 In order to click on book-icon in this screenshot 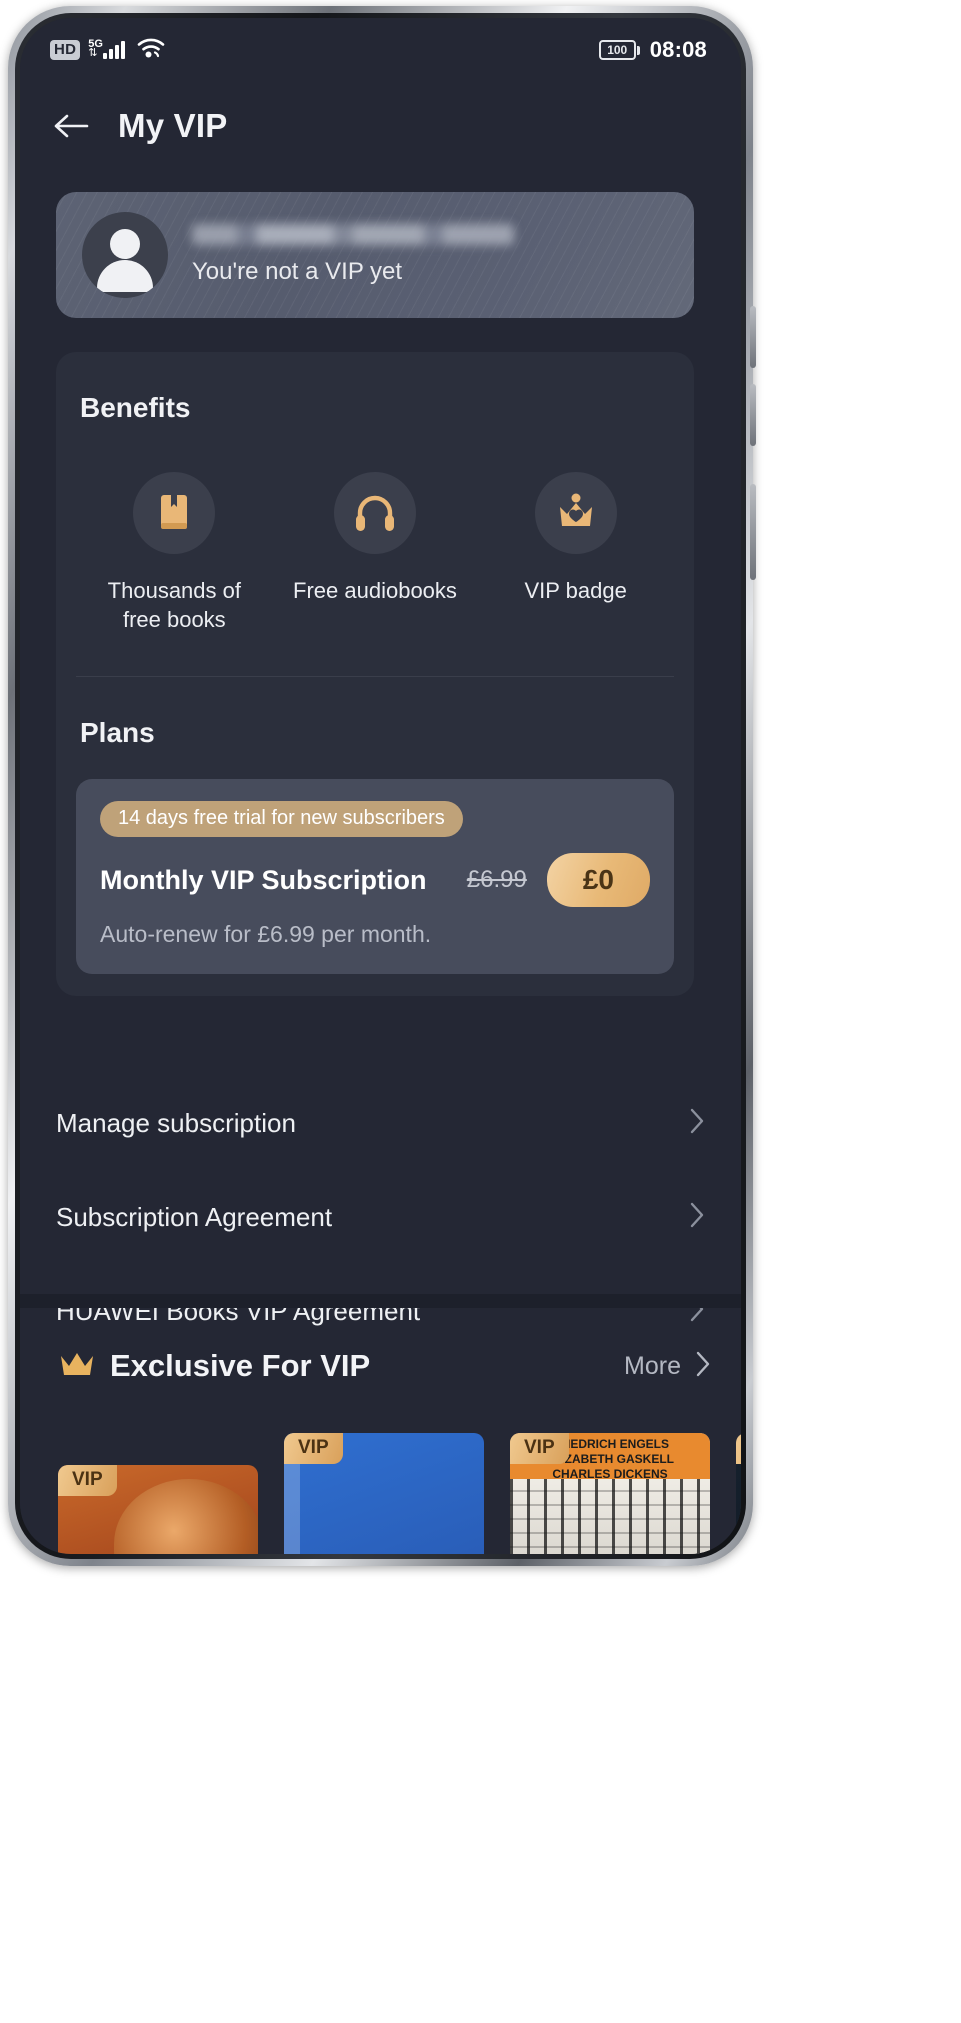, I will do `click(174, 513)`.